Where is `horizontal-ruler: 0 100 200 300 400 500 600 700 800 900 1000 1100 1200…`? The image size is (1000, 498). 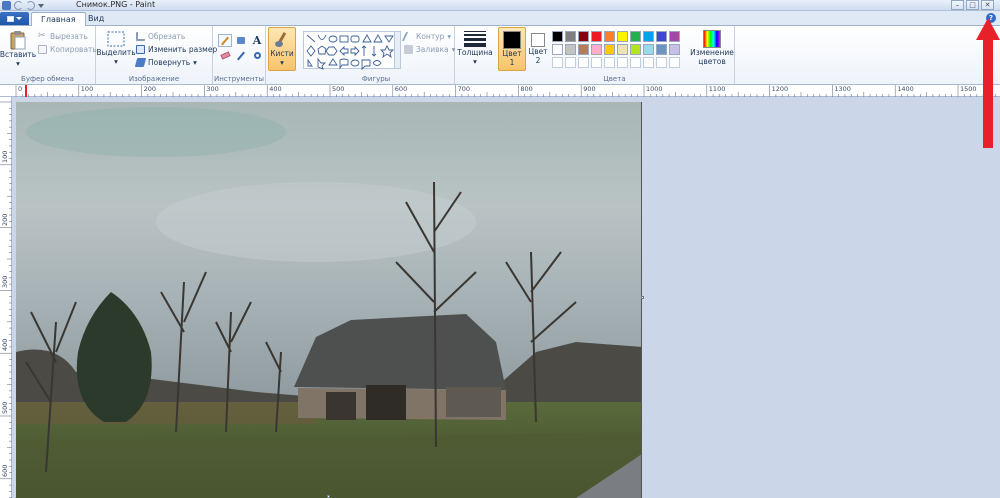
horizontal-ruler: 0 100 200 300 400 500 600 700 800 900 1000 1100 1200… is located at coordinates (500, 91).